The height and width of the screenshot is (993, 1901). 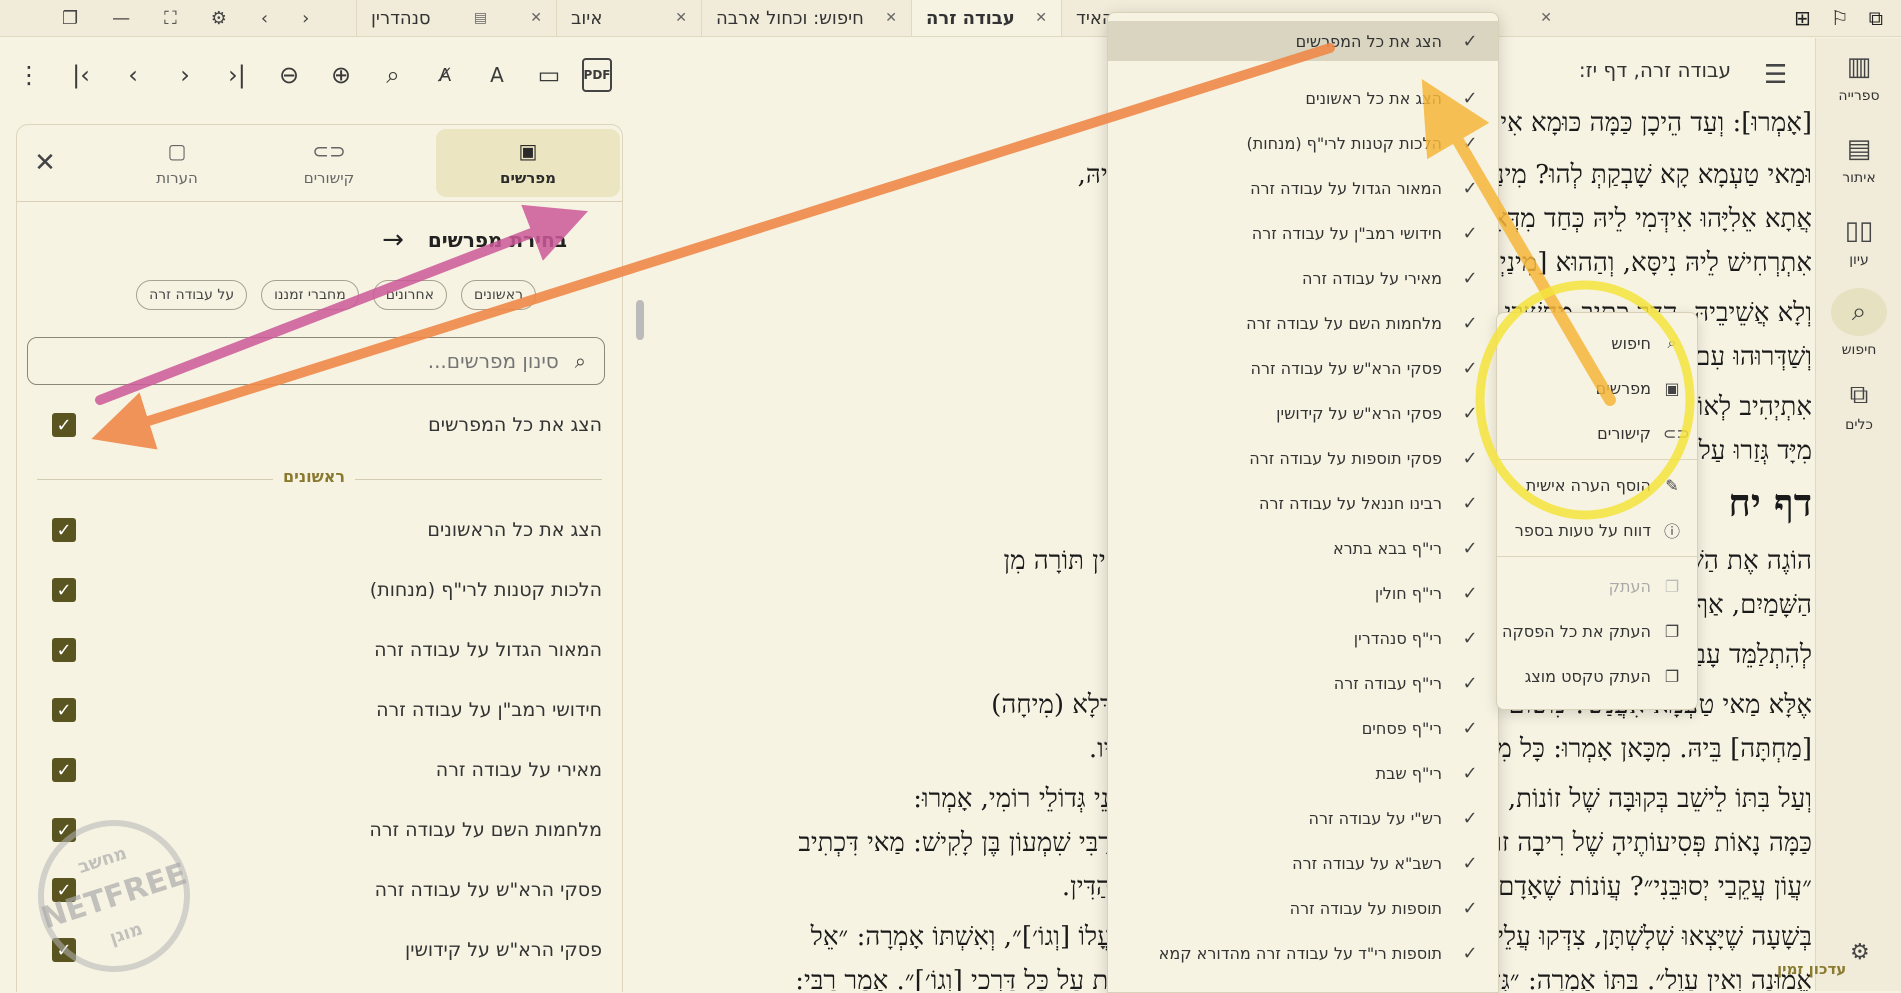 What do you see at coordinates (1597, 433) in the screenshot?
I see `menu-item-links: קישורים ⊂⊃` at bounding box center [1597, 433].